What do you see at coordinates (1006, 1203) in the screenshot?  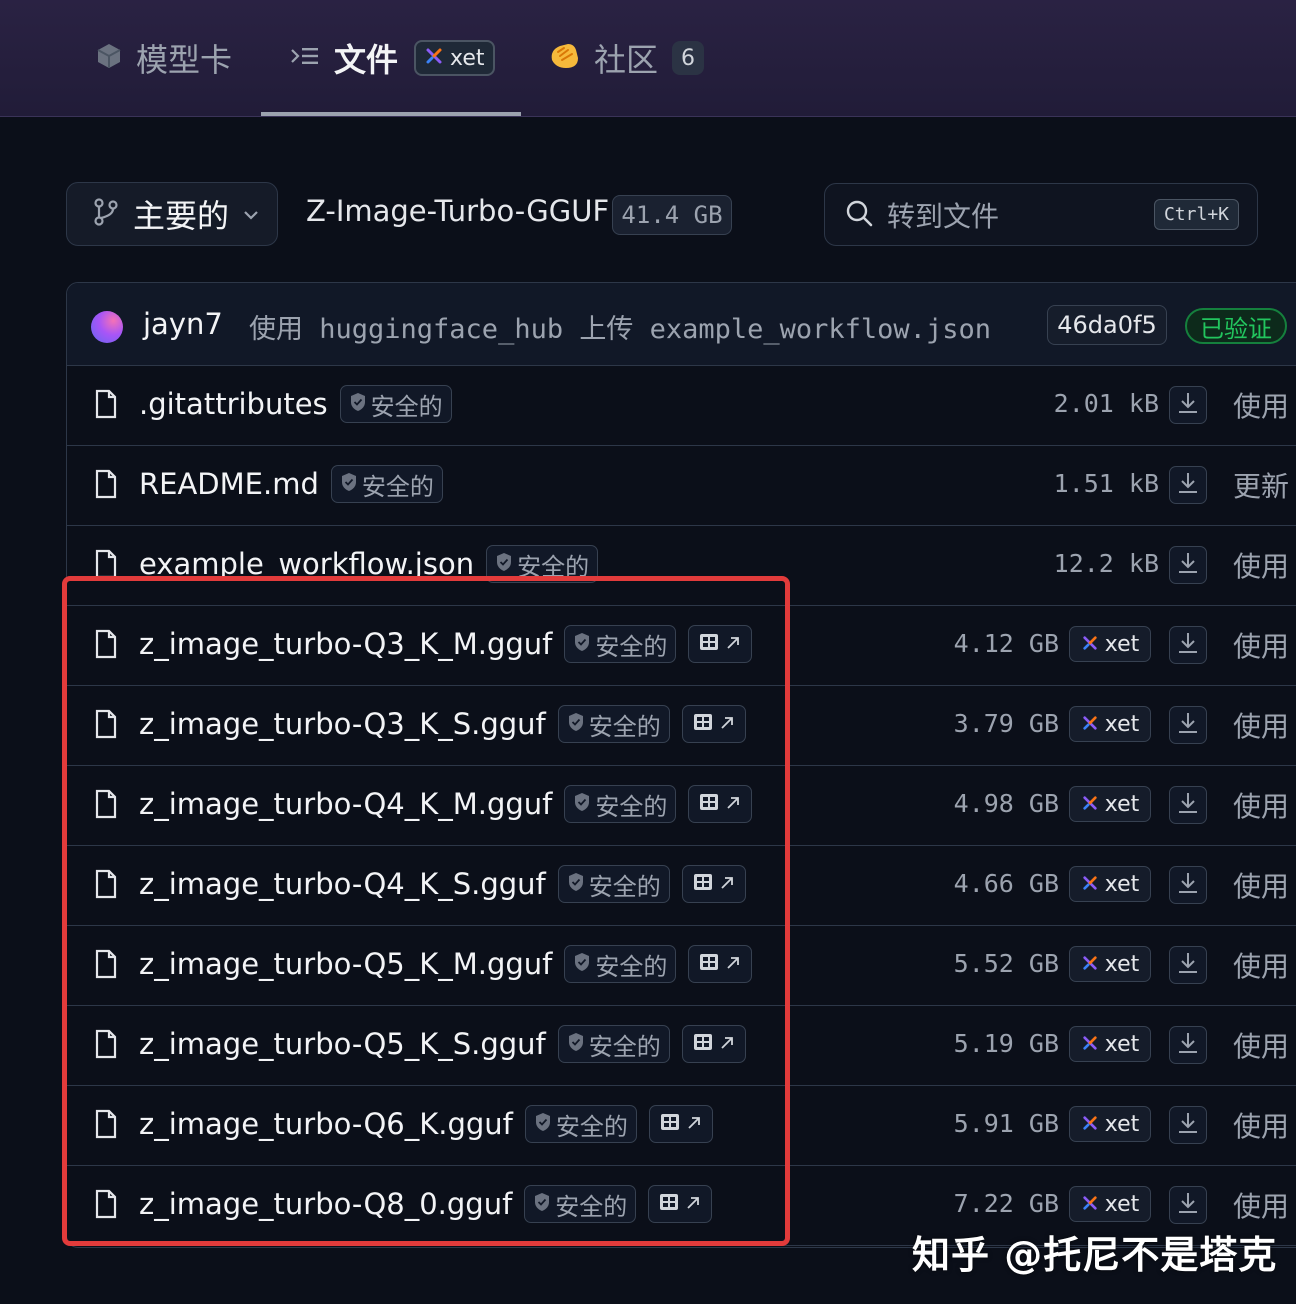 I see `file-size: 7.22 GB` at bounding box center [1006, 1203].